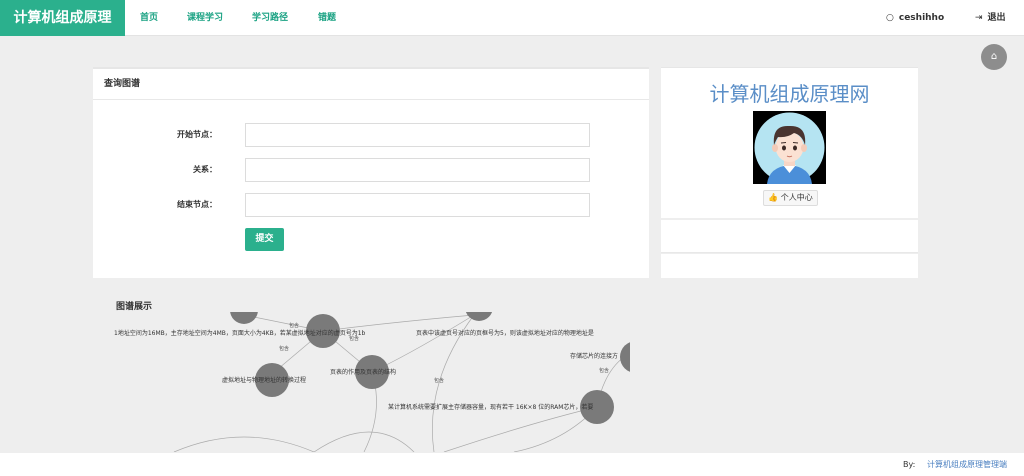  Describe the element at coordinates (417, 205) in the screenshot. I see `end-node-input` at that location.